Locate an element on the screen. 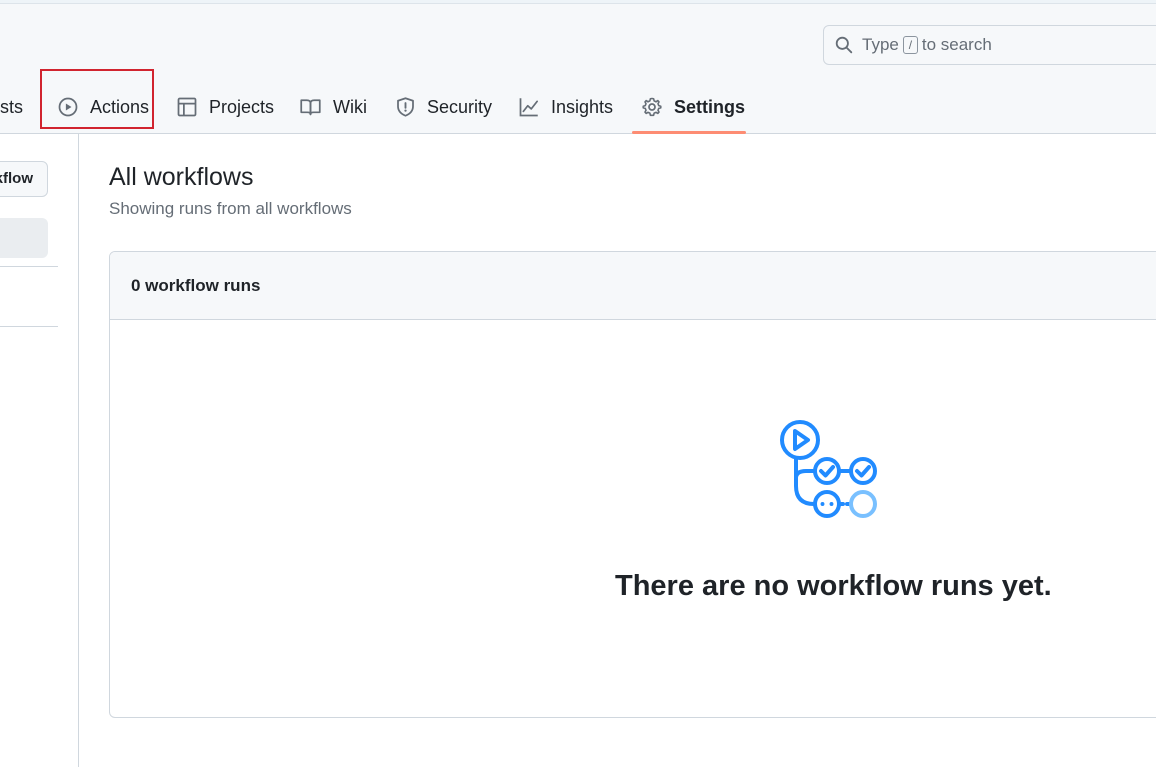  search-icon is located at coordinates (844, 45).